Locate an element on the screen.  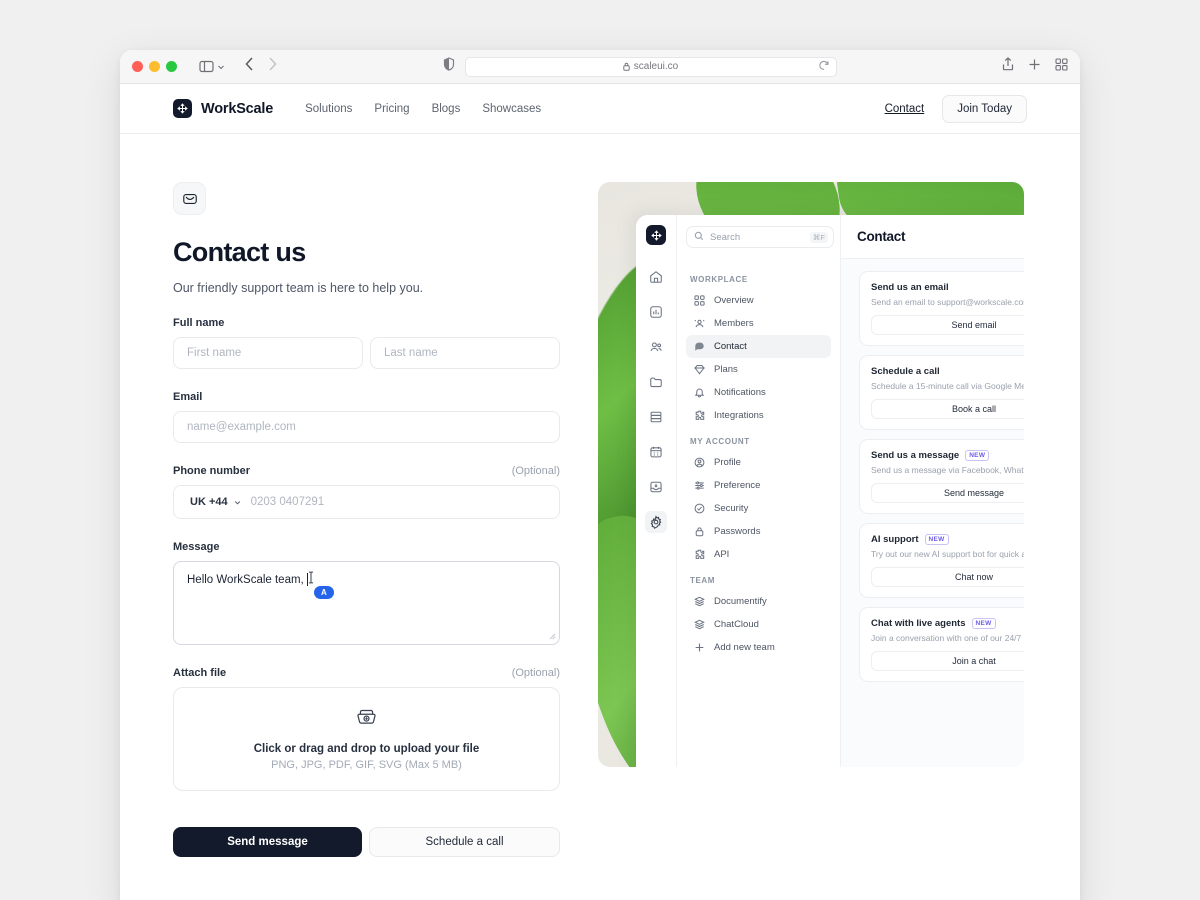
last-name-input: Last name is located at coordinates (465, 353).